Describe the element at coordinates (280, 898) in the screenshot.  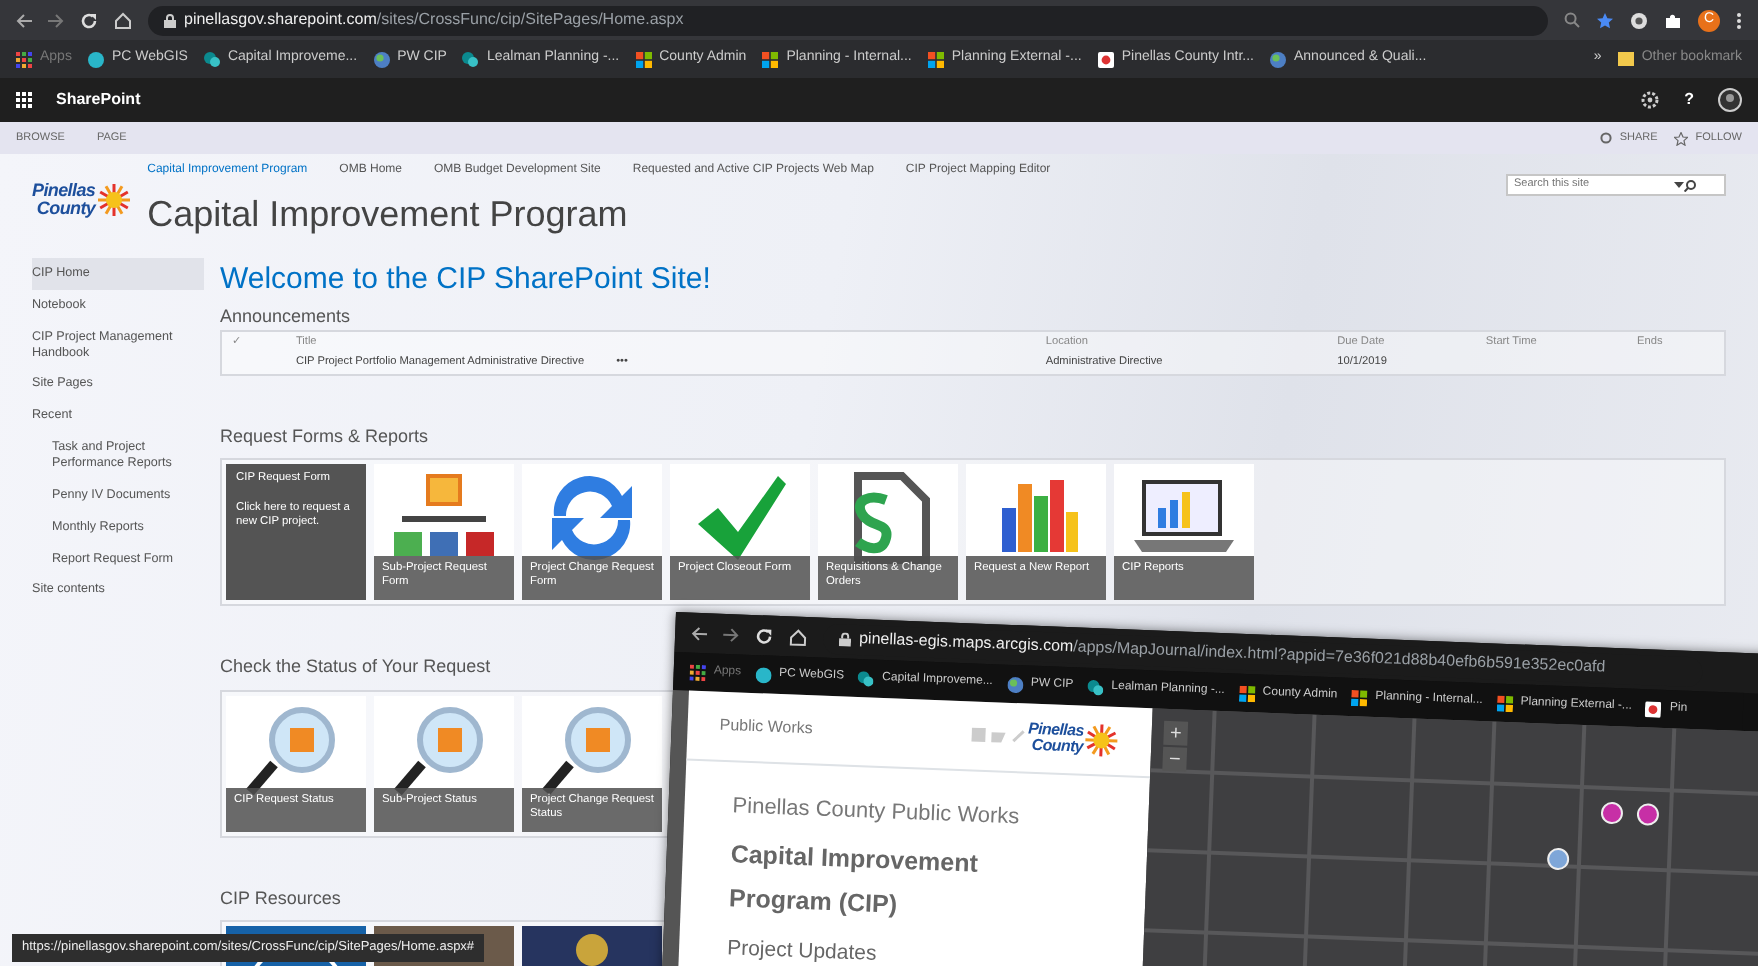
I see `section-heading: CIP Resources` at that location.